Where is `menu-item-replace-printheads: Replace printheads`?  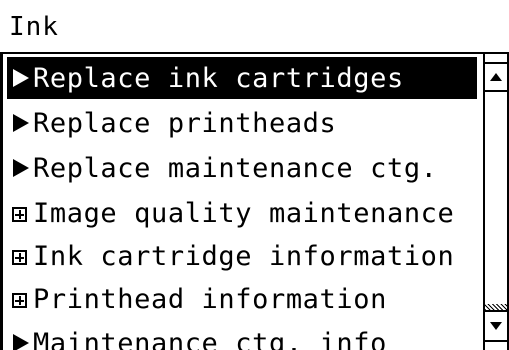
menu-item-replace-printheads: Replace printheads is located at coordinates (245, 123).